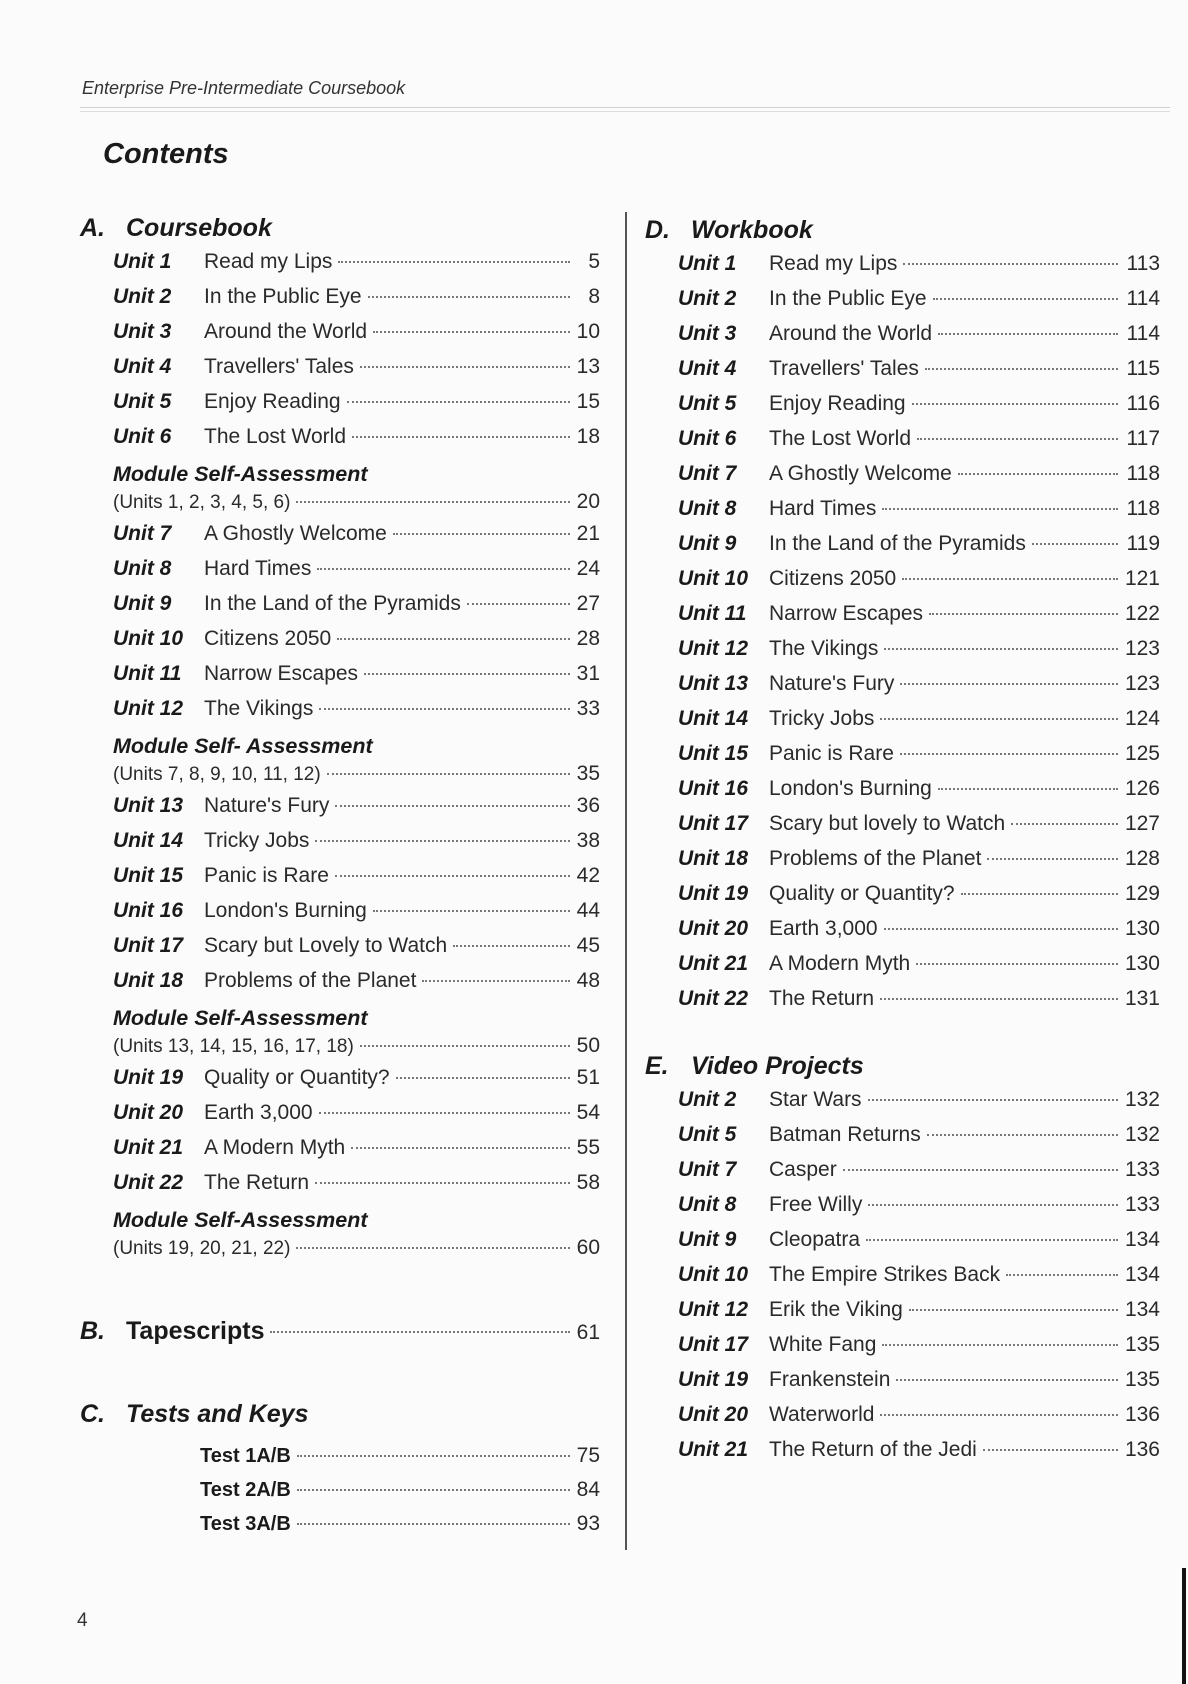  What do you see at coordinates (356, 1188) in the screenshot?
I see `toc-entry: Unit 22 The Return 58` at bounding box center [356, 1188].